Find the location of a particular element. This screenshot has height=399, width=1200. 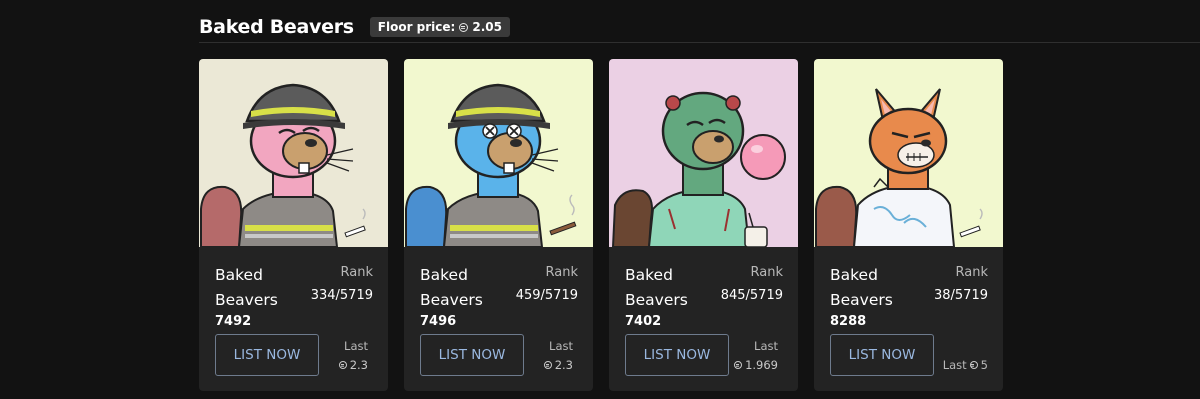

collection-title: Baked Beavers is located at coordinates (276, 27).